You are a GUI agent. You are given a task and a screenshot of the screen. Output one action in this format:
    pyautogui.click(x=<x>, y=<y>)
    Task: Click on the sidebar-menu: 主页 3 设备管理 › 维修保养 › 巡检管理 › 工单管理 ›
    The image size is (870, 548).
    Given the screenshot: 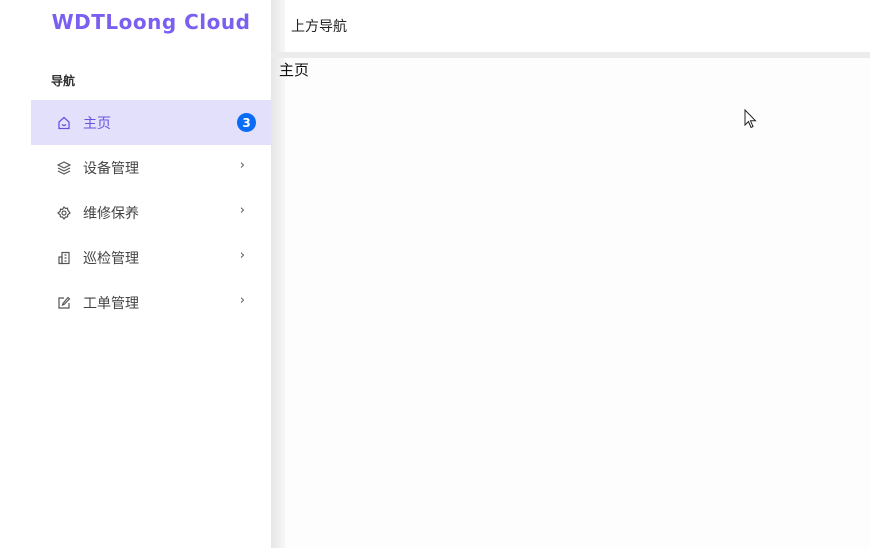 What is the action you would take?
    pyautogui.click(x=151, y=212)
    